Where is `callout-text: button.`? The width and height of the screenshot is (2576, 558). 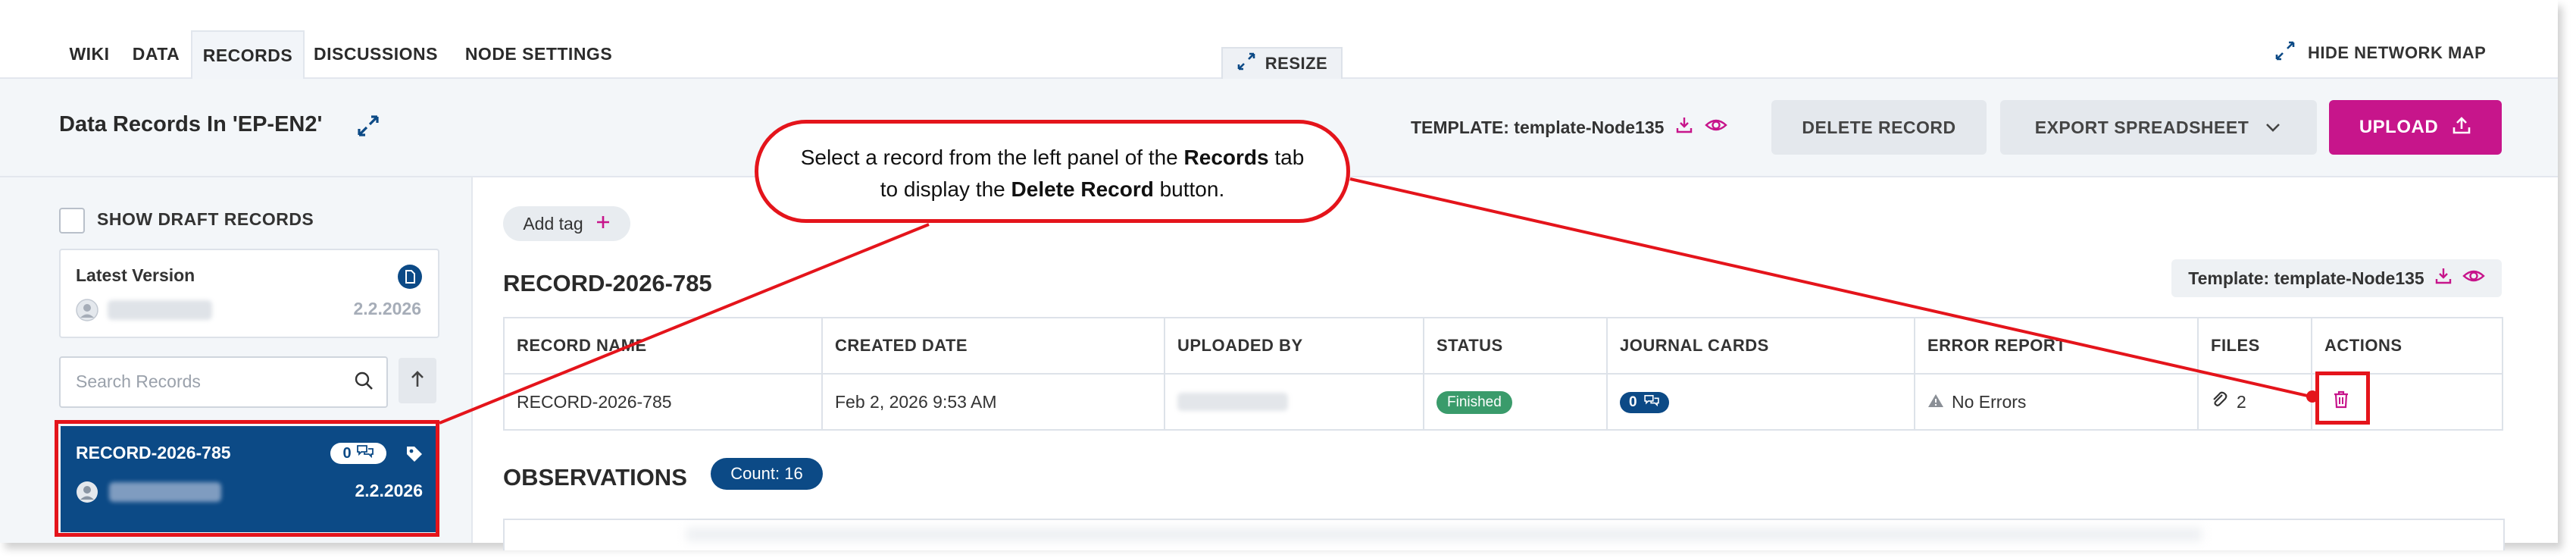
callout-text: button. is located at coordinates (1189, 189).